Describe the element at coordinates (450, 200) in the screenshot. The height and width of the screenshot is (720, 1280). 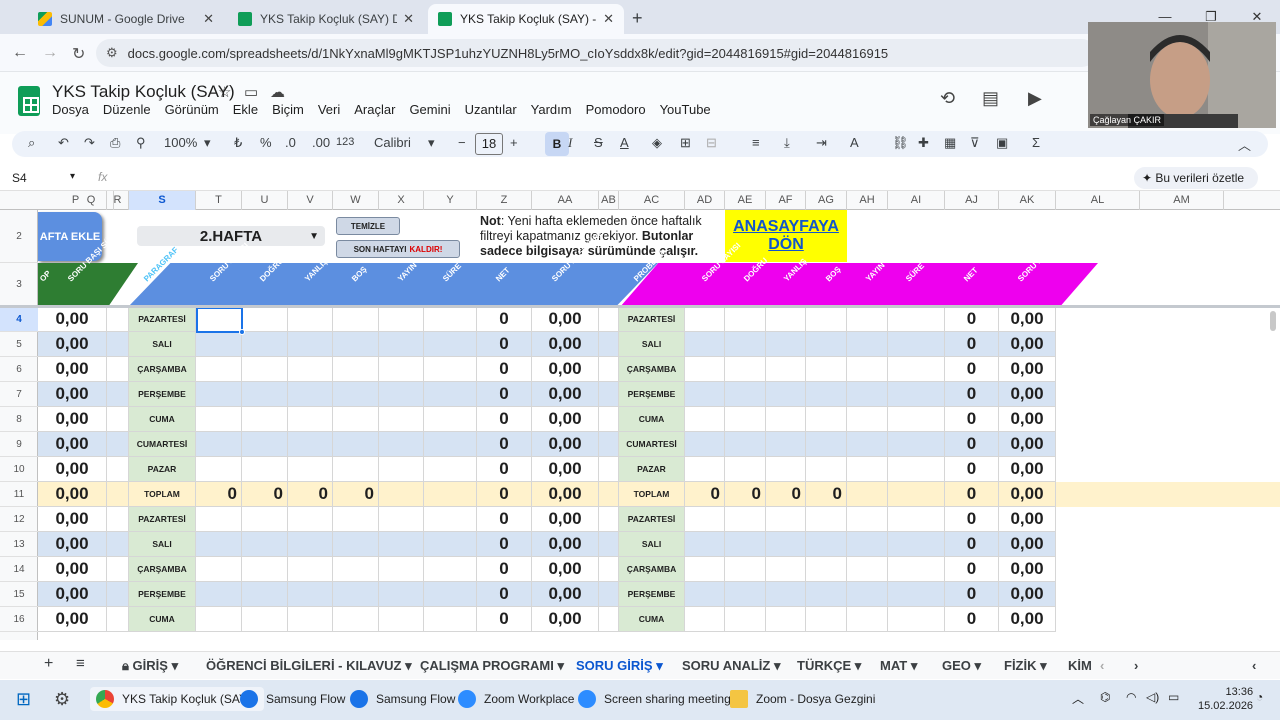
I see `column-header-y: Y` at that location.